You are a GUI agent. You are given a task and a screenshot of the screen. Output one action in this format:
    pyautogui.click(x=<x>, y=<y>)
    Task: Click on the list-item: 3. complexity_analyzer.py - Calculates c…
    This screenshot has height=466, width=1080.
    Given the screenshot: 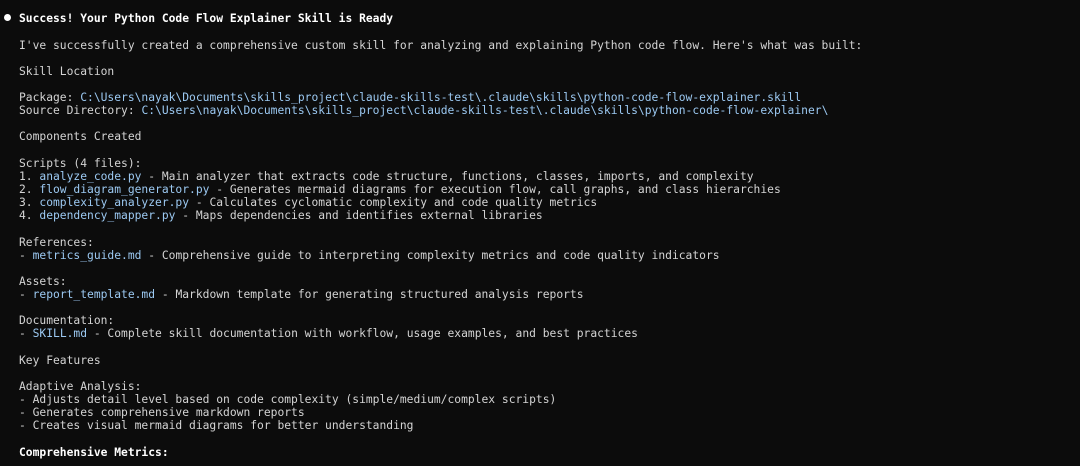 What is the action you would take?
    pyautogui.click(x=308, y=202)
    